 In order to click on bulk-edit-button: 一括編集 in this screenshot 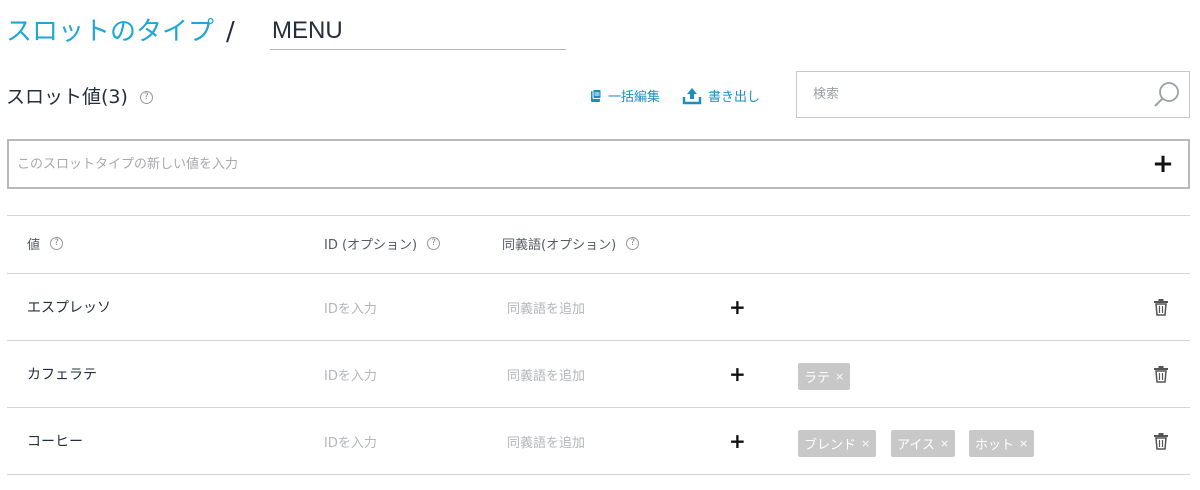, I will do `click(625, 95)`.